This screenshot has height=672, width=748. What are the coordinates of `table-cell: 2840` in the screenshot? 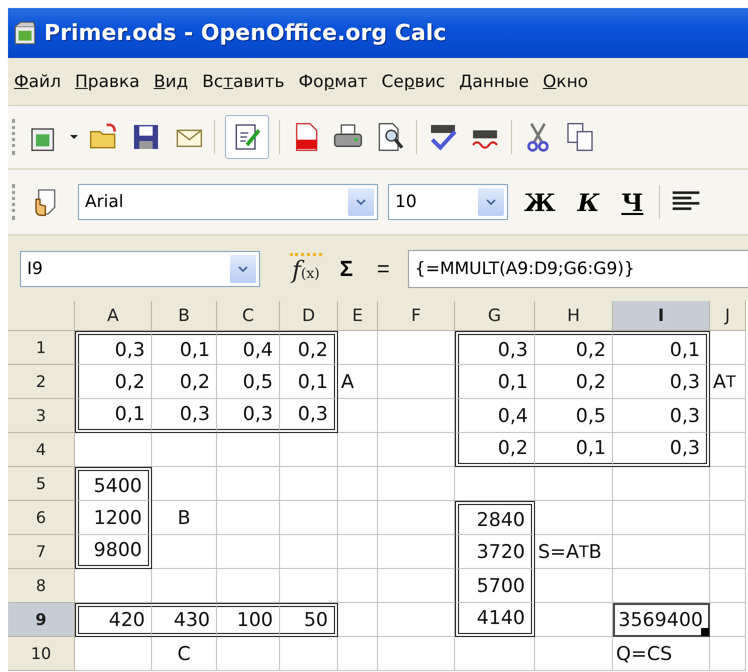 It's located at (495, 518).